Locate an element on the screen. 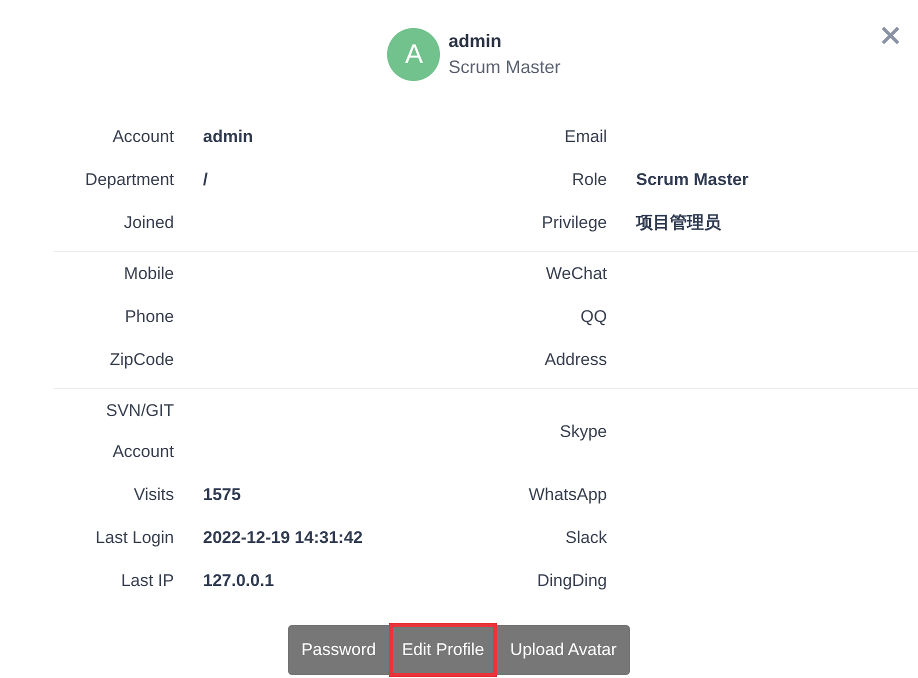  field-label: SVN/GIT Account is located at coordinates (140, 431).